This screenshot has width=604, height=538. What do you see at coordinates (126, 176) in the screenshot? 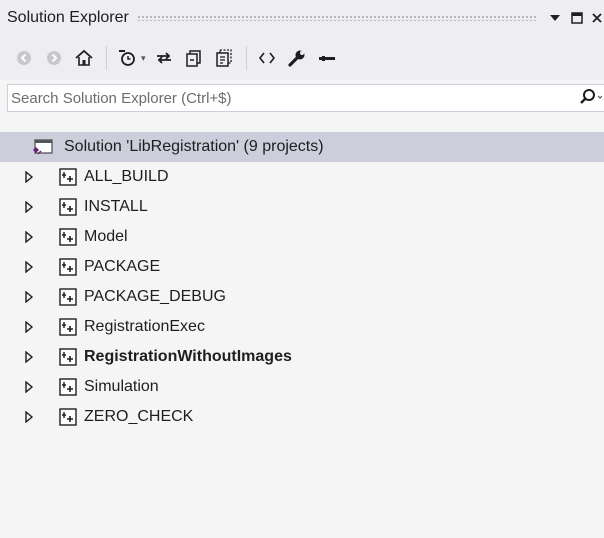
I see `project-label: ALL_BUILD` at bounding box center [126, 176].